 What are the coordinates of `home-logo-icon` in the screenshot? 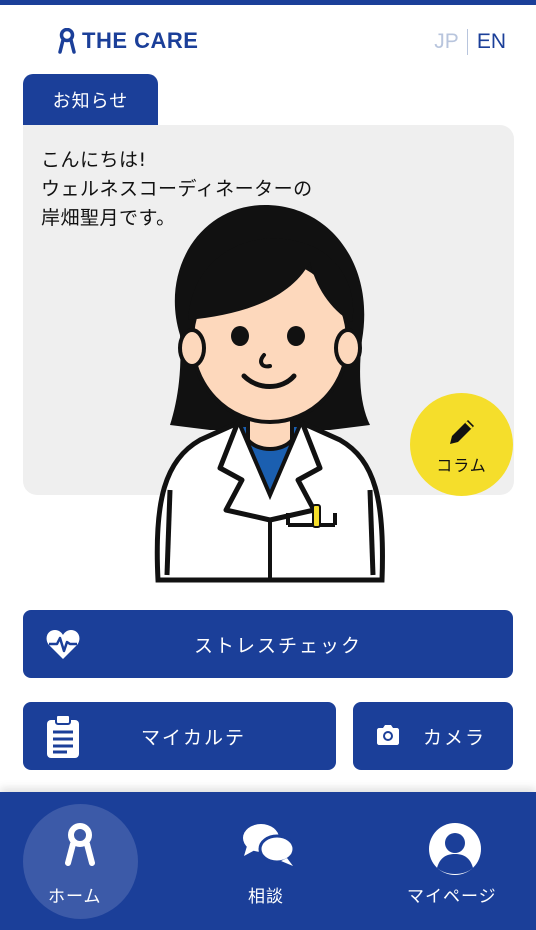 It's located at (80, 844).